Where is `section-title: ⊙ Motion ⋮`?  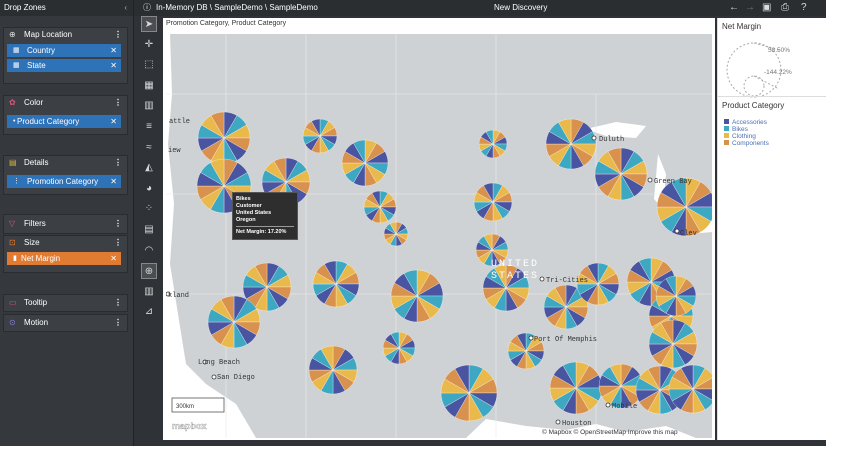
section-title: ⊙ Motion ⋮ is located at coordinates (65, 323).